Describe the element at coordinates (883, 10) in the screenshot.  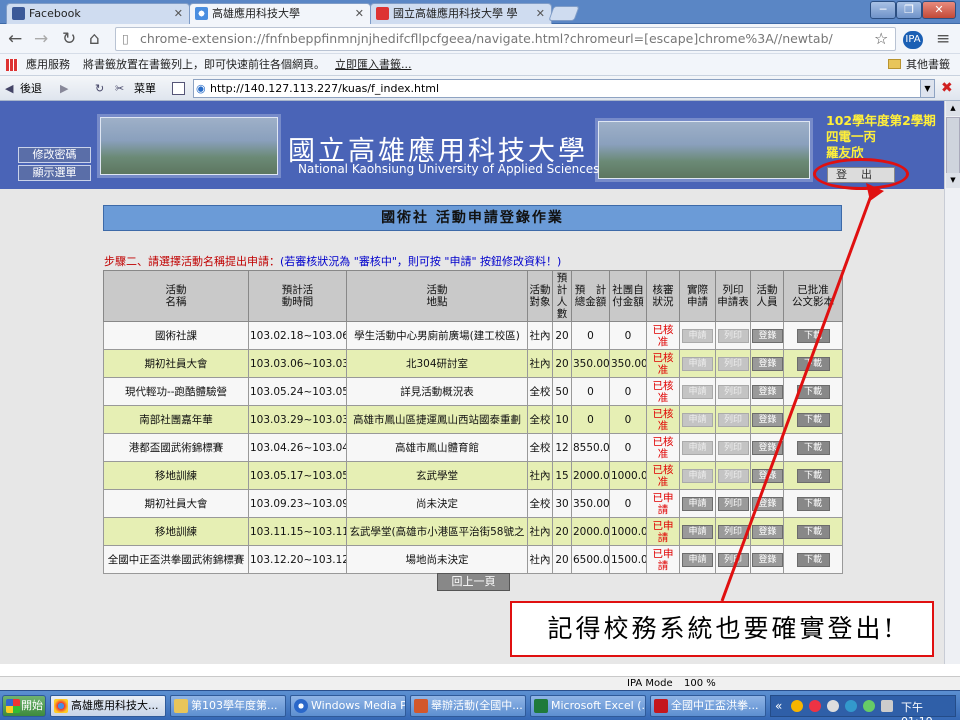
I see `minimize-button: ─` at that location.